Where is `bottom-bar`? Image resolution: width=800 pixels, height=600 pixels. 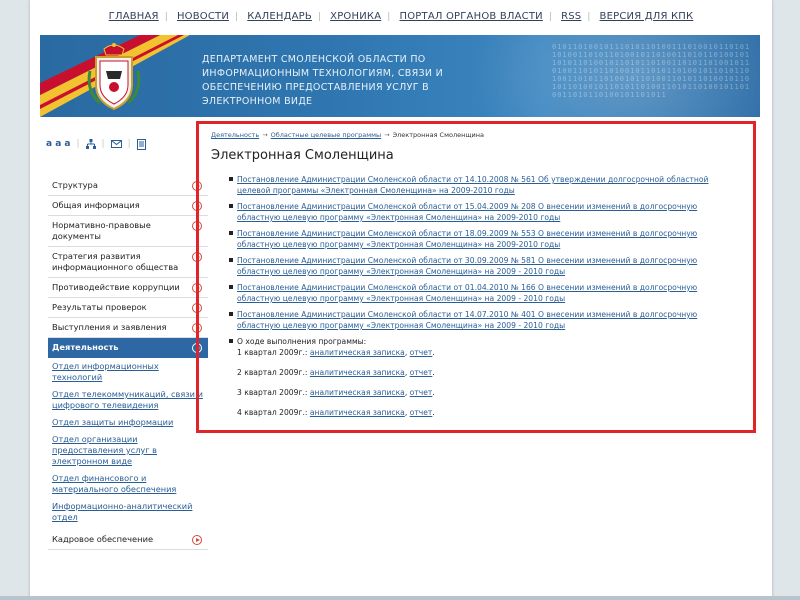
bottom-bar is located at coordinates (400, 598).